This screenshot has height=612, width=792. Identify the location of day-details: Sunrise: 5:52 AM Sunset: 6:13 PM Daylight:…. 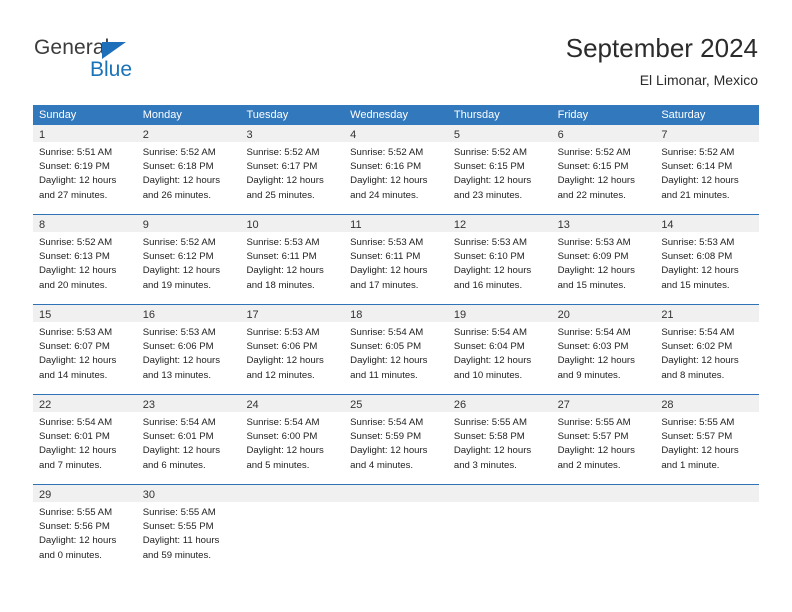
(85, 262).